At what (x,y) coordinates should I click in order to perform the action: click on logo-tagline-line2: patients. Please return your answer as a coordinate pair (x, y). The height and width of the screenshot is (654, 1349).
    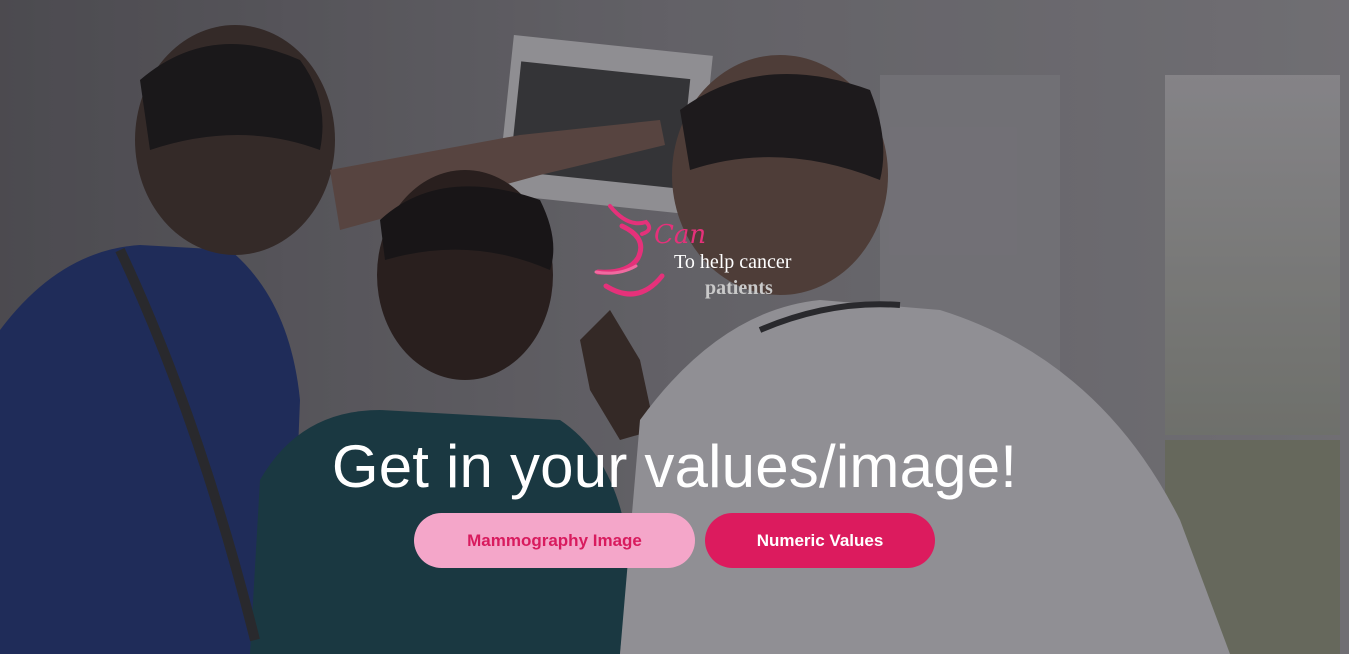
    Looking at the image, I should click on (739, 288).